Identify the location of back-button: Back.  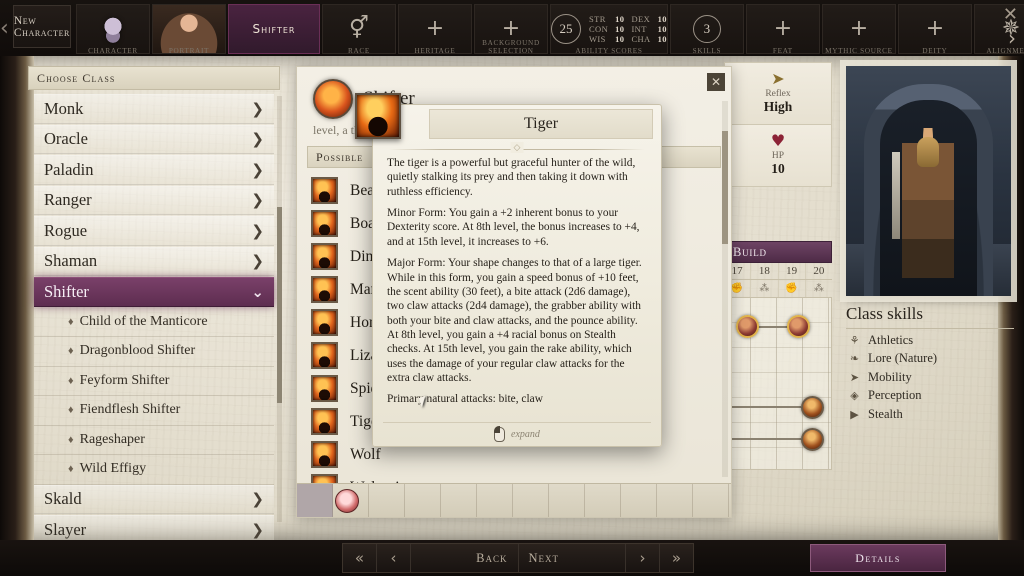
(465, 558).